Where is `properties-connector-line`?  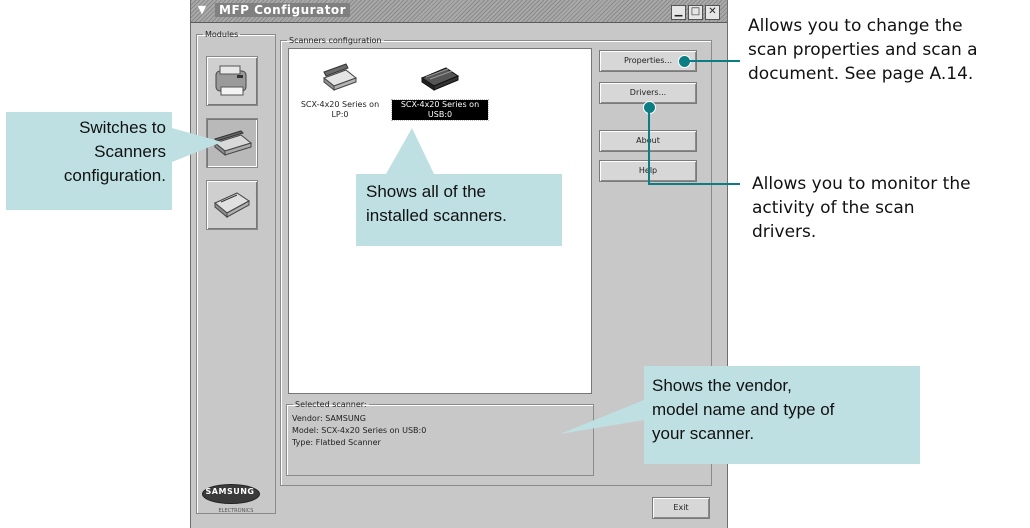 properties-connector-line is located at coordinates (714, 61).